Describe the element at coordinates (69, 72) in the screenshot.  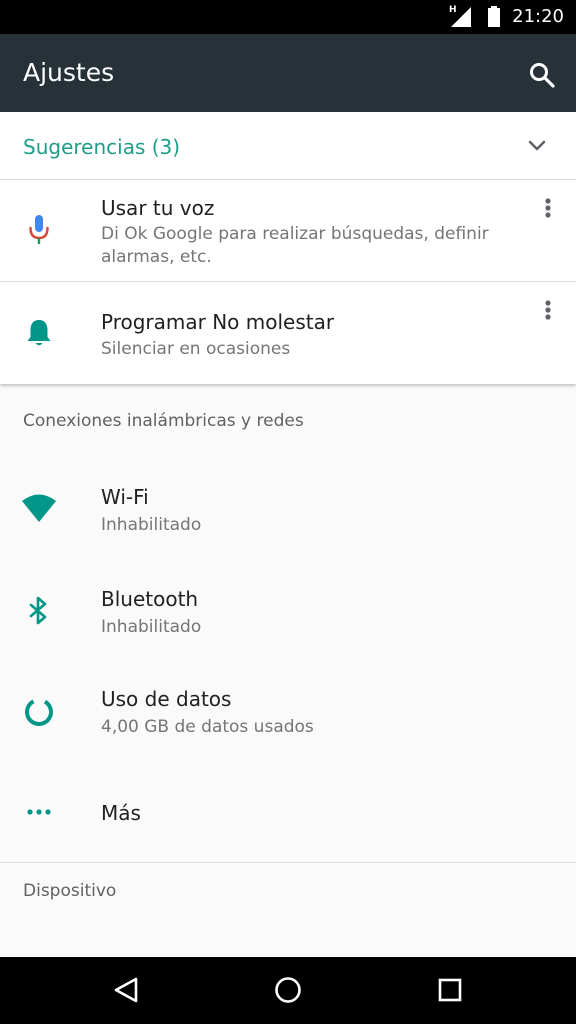
I see `page-title: Ajustes` at that location.